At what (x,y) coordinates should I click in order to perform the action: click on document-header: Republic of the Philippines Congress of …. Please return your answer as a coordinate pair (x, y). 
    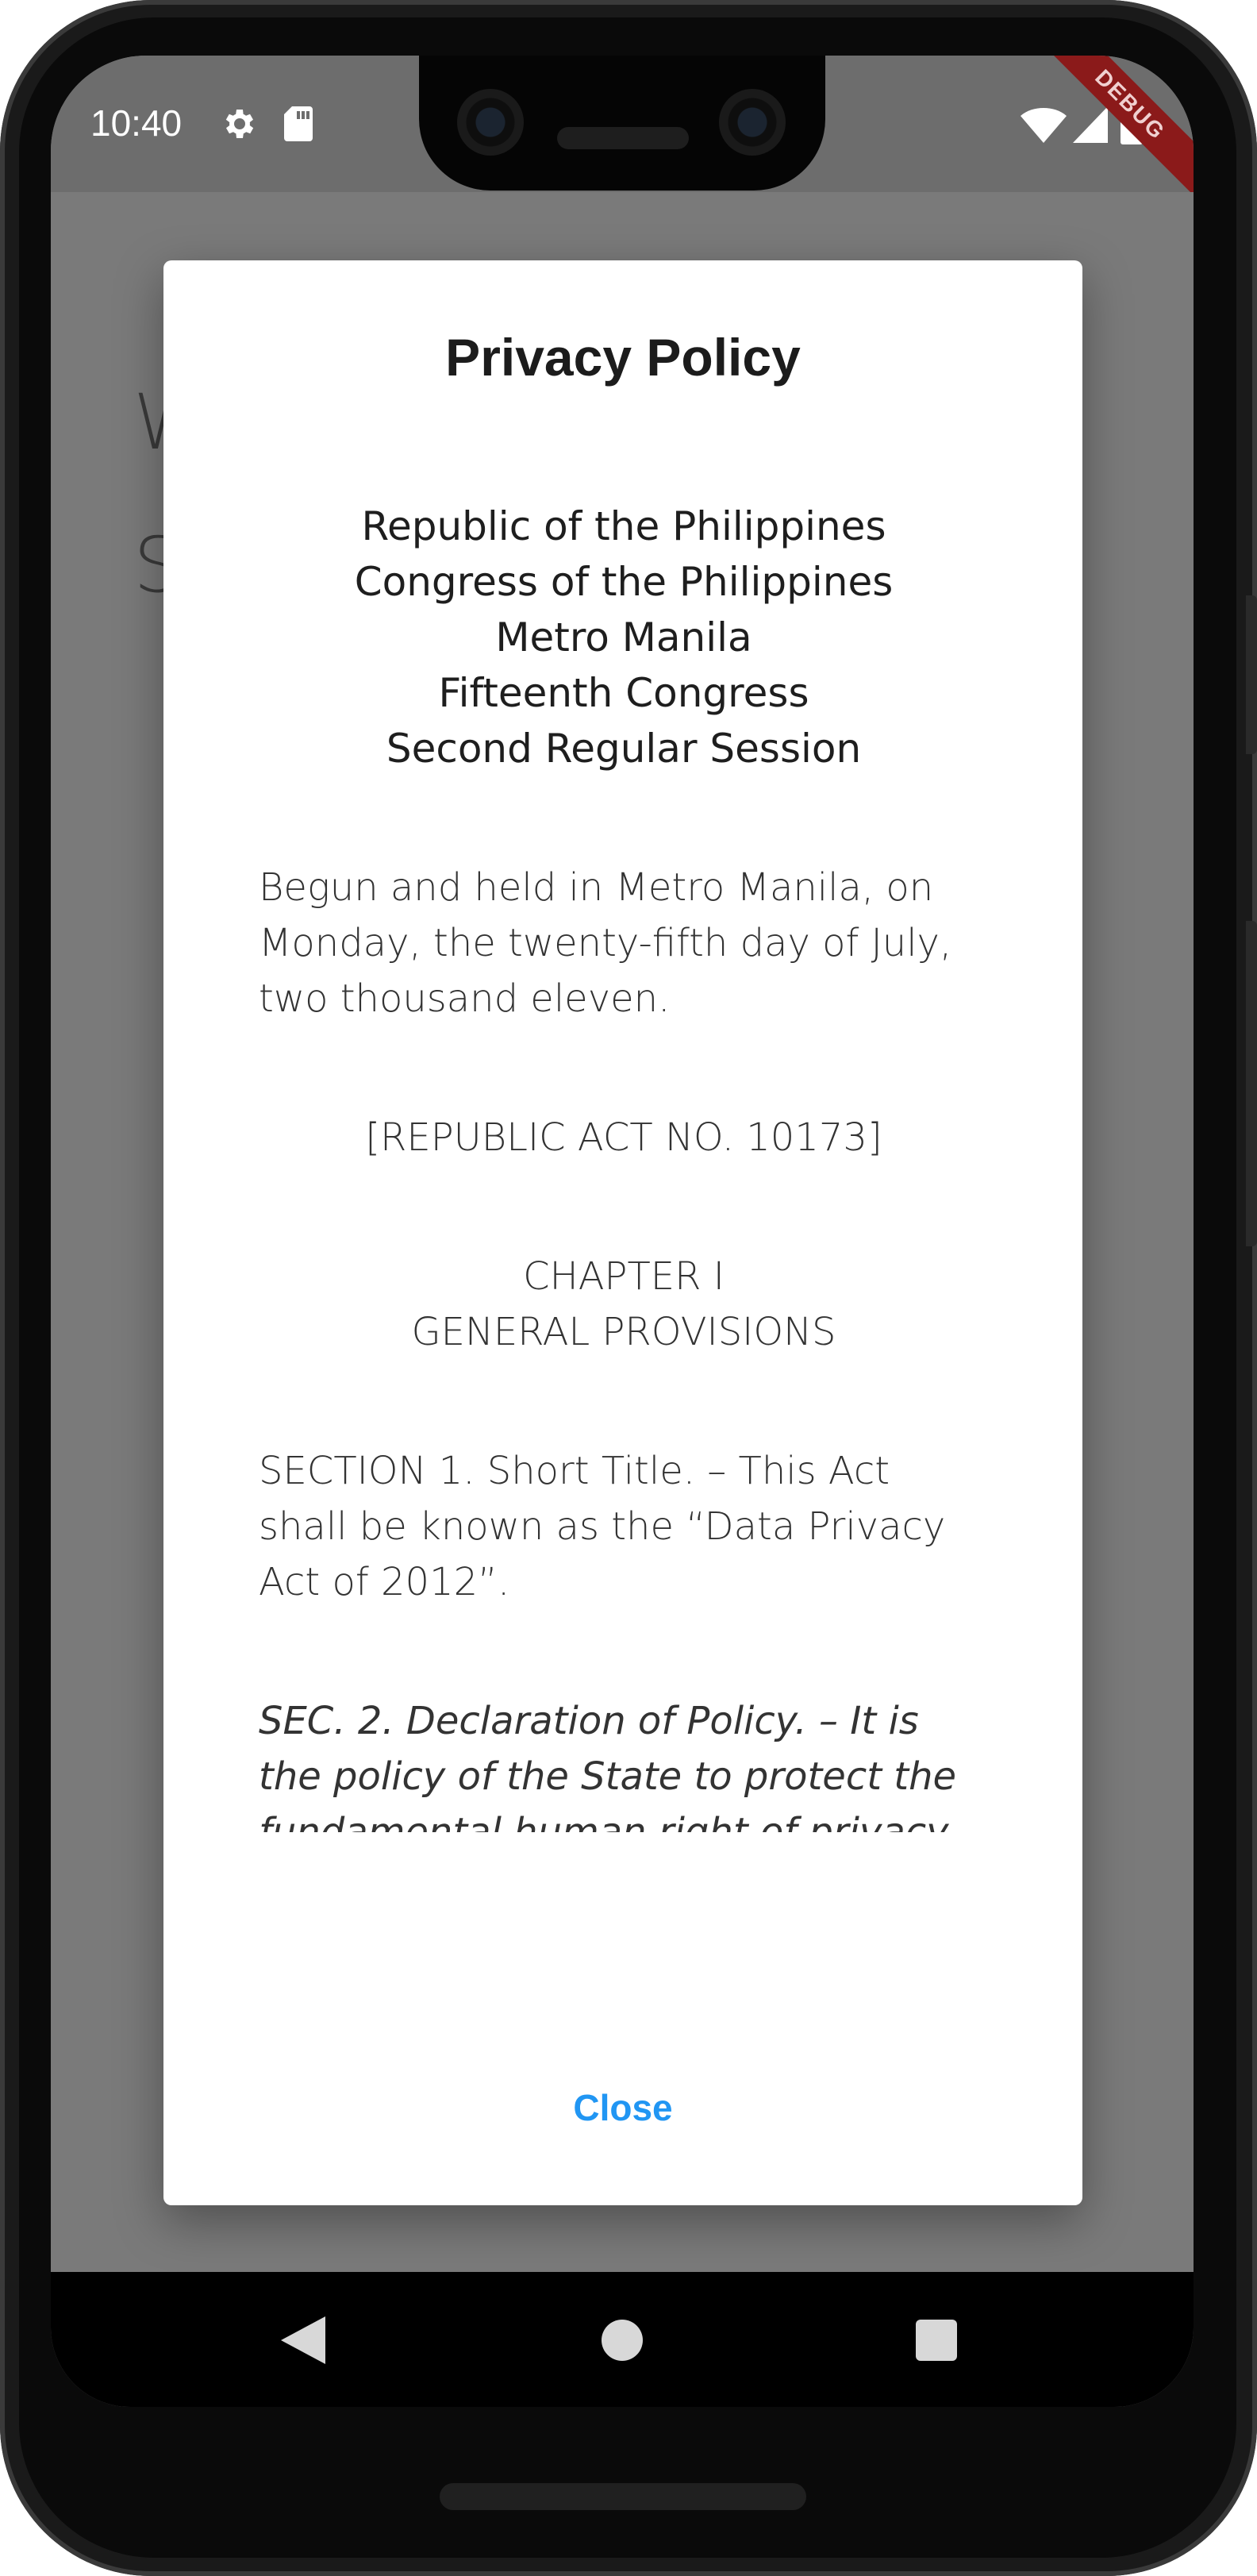
    Looking at the image, I should click on (624, 637).